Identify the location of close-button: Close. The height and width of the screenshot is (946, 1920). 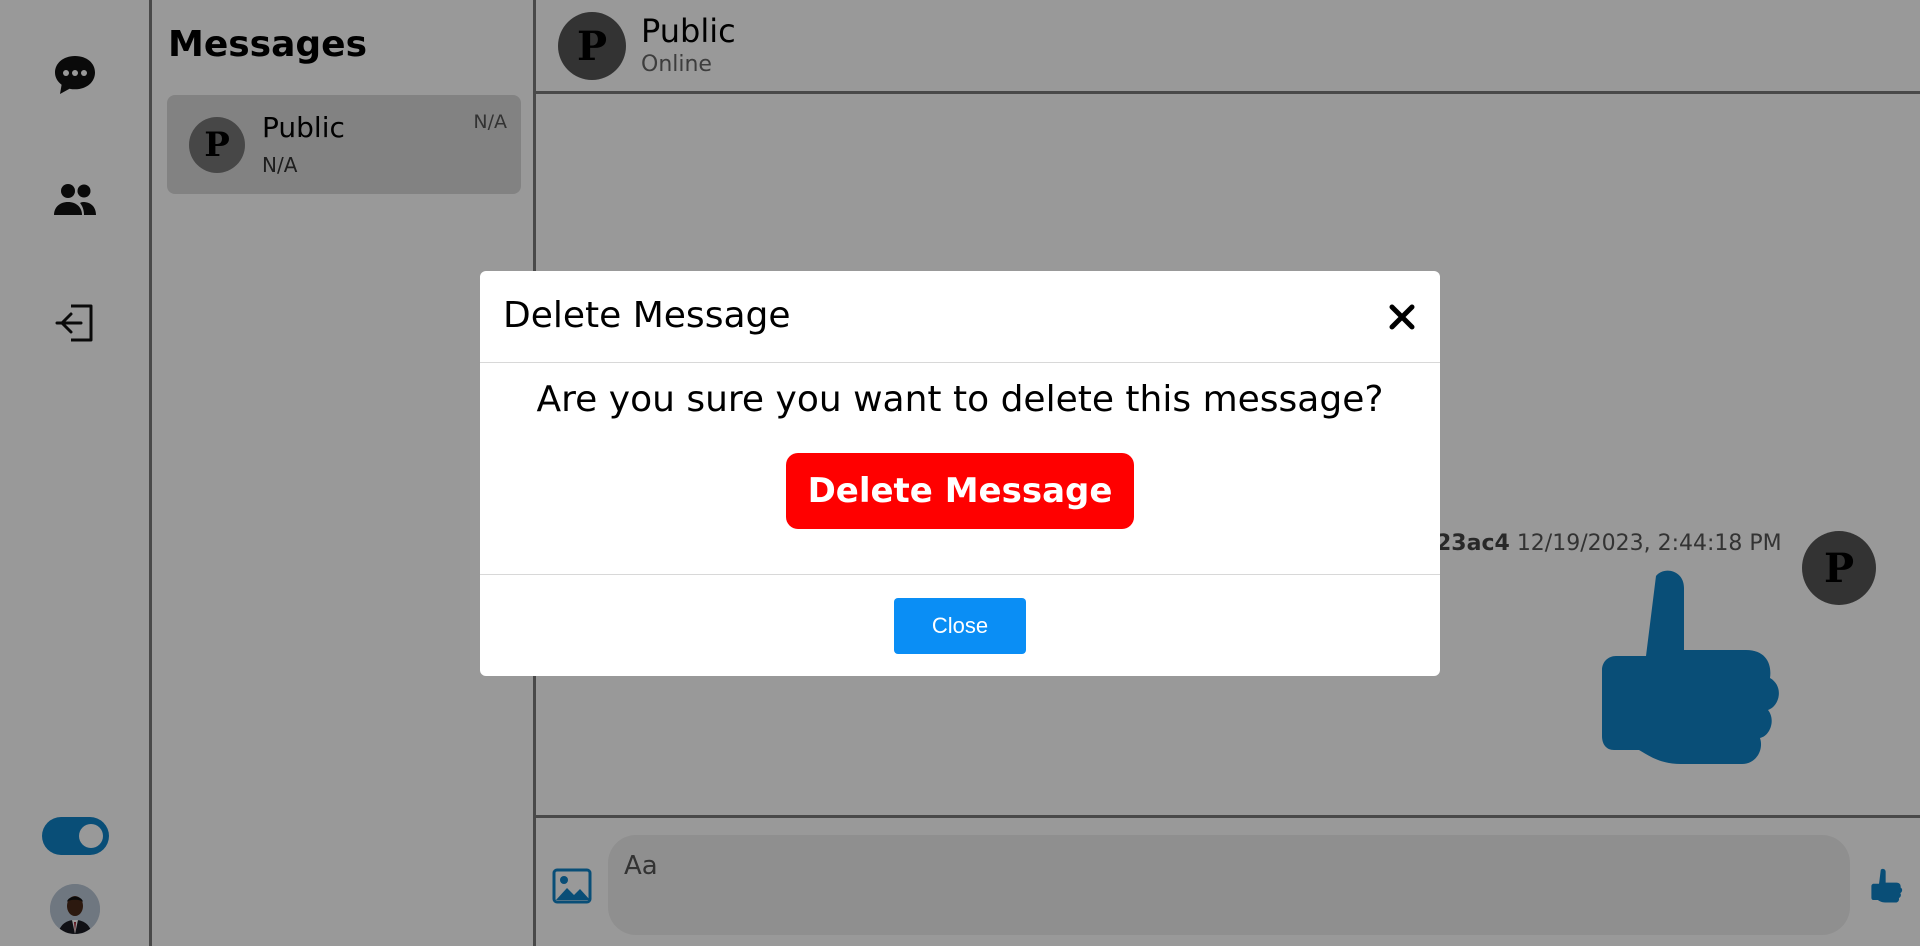
(960, 626).